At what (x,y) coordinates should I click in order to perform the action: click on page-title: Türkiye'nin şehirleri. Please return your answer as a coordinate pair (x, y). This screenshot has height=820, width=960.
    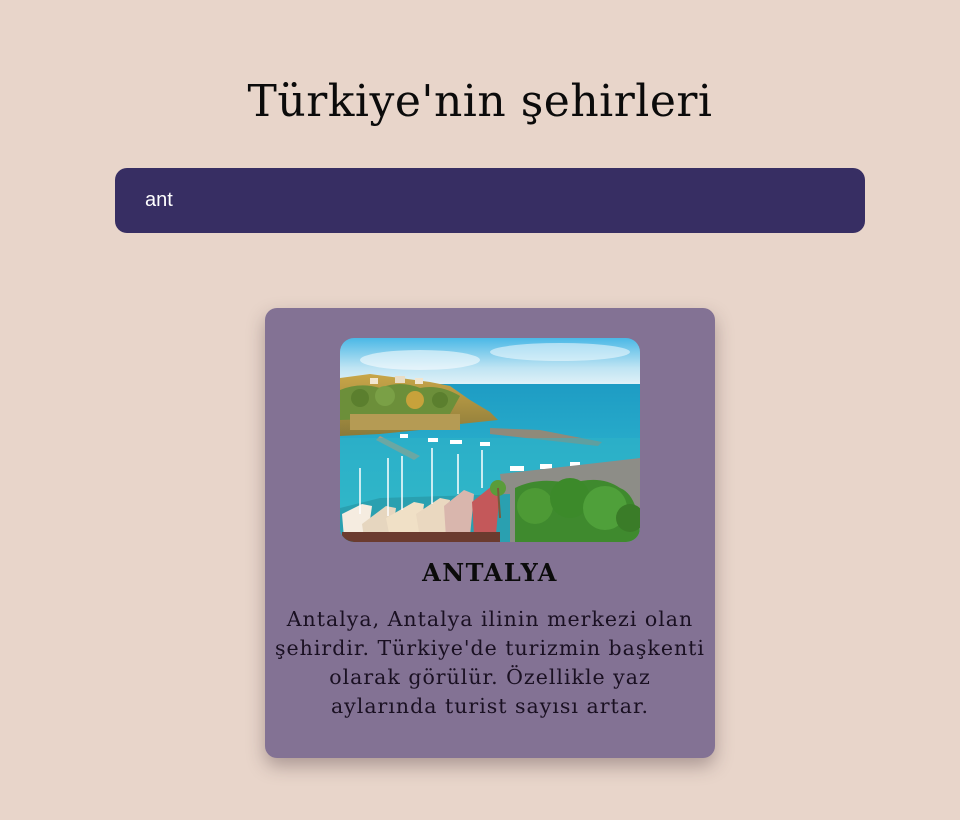
    Looking at the image, I should click on (480, 101).